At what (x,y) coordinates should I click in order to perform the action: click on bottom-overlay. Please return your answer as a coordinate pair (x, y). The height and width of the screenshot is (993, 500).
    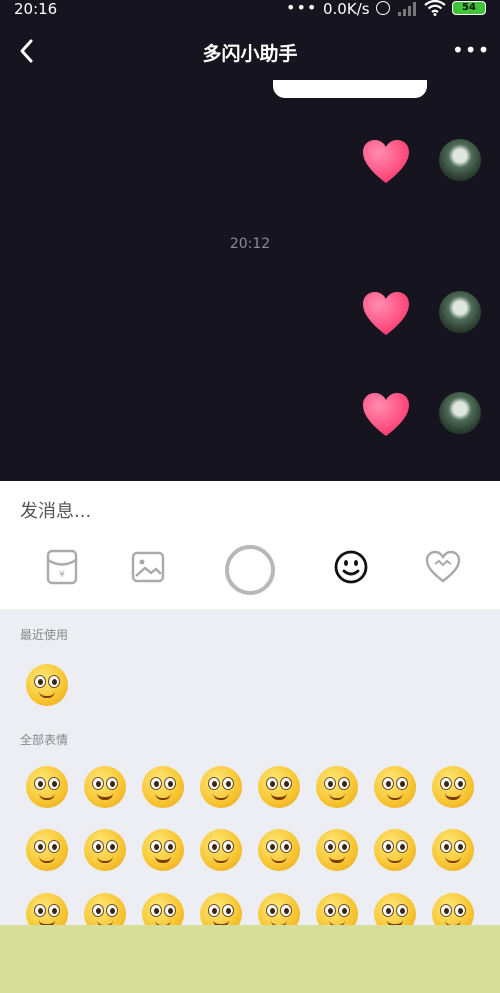
    Looking at the image, I should click on (250, 959).